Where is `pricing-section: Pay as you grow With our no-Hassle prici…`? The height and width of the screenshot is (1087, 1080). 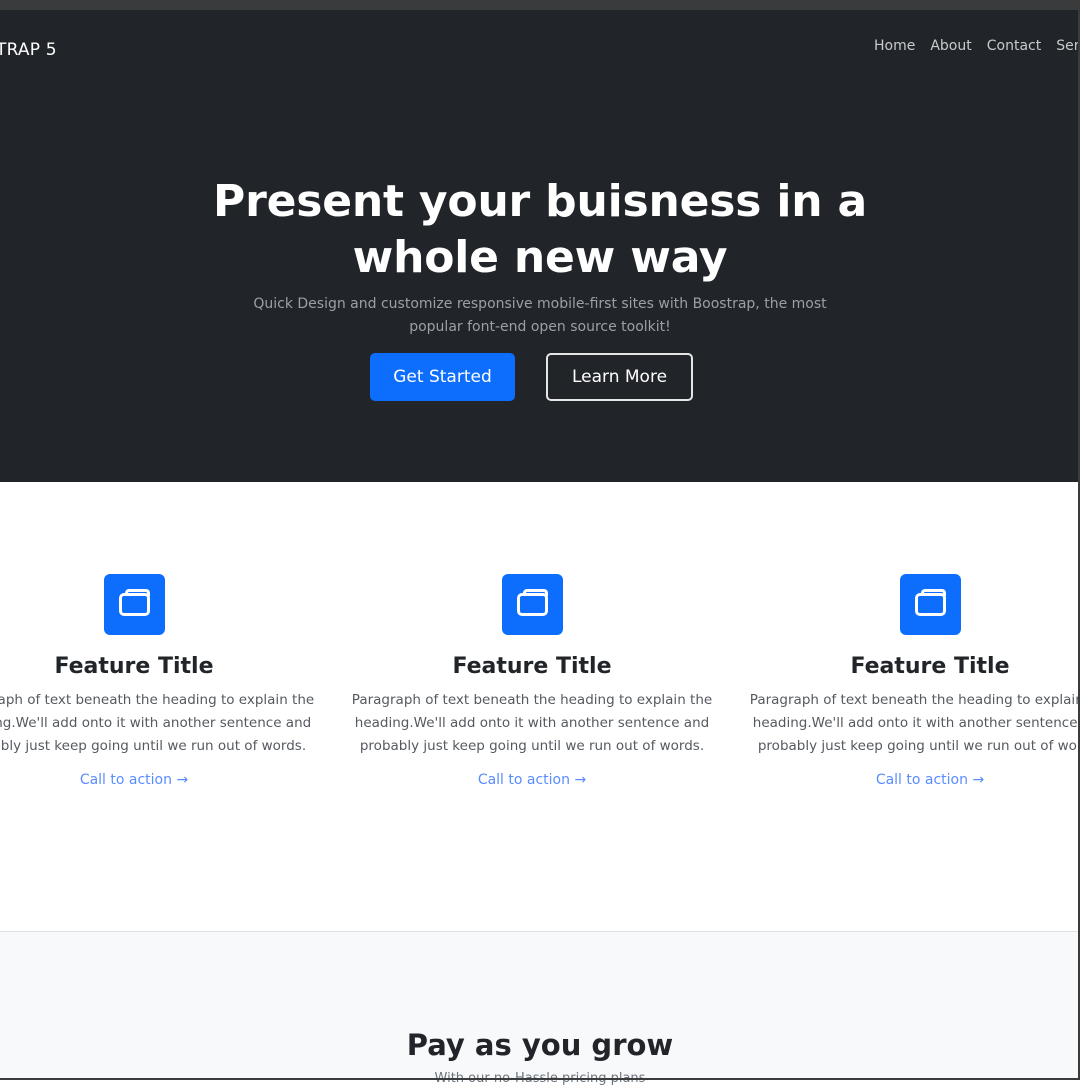 pricing-section: Pay as you grow With our no-Hassle prici… is located at coordinates (540, 1005).